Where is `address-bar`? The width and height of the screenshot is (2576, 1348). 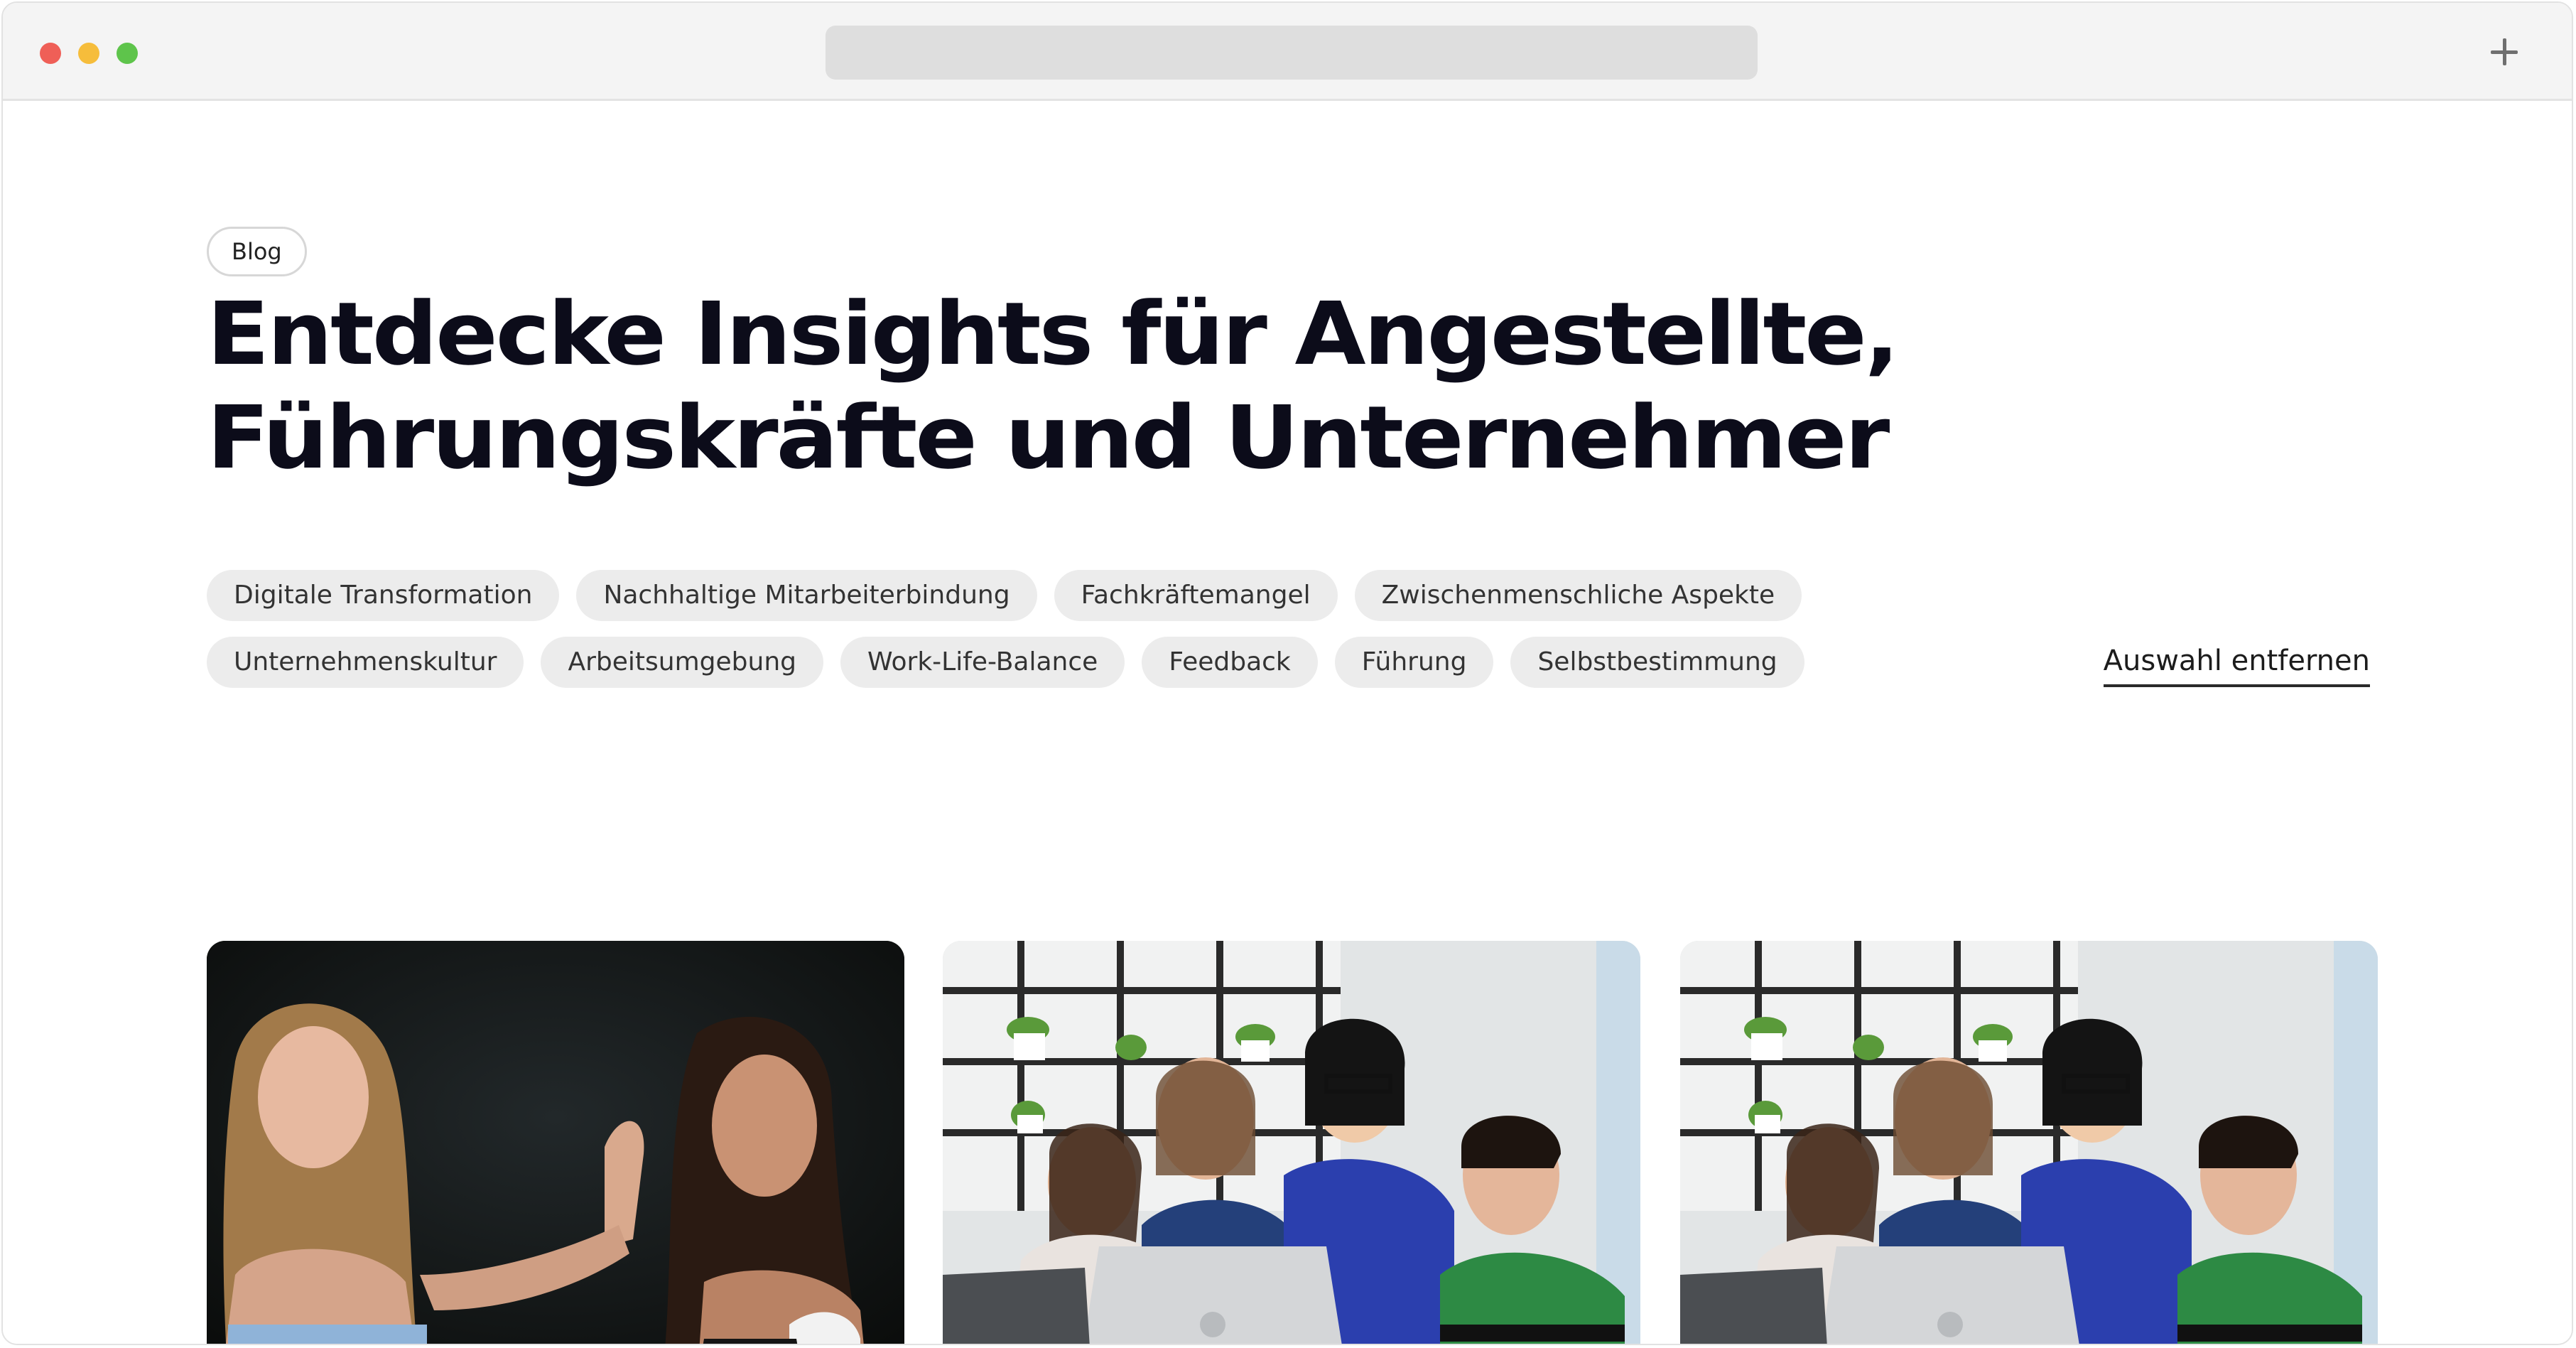
address-bar is located at coordinates (1292, 53).